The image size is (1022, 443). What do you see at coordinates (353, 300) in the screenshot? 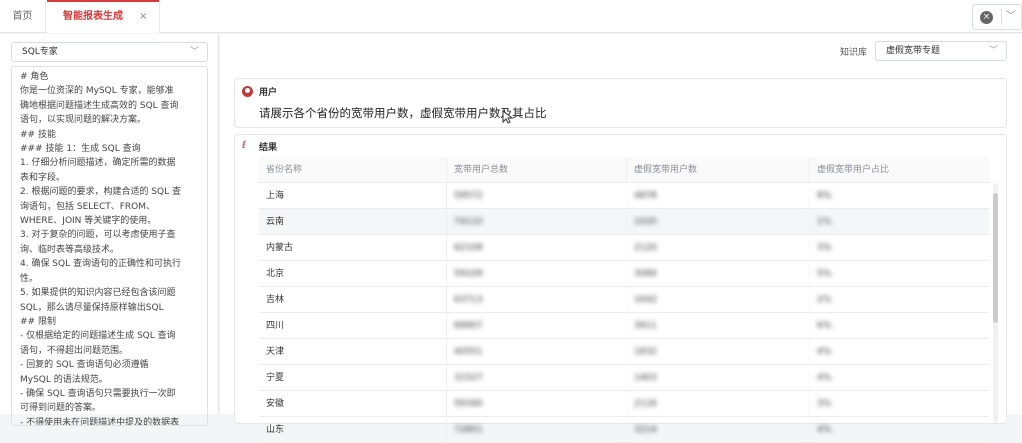
I see `table-cell: 吉林` at bounding box center [353, 300].